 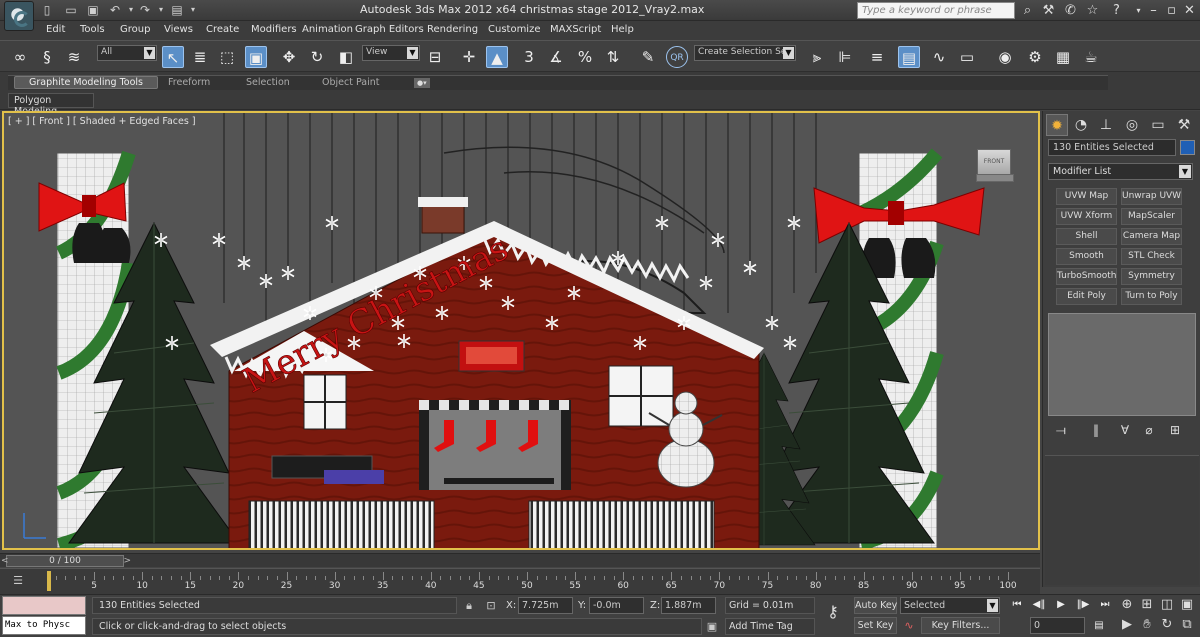 What do you see at coordinates (995, 165) in the screenshot?
I see `viewcube: FRONT` at bounding box center [995, 165].